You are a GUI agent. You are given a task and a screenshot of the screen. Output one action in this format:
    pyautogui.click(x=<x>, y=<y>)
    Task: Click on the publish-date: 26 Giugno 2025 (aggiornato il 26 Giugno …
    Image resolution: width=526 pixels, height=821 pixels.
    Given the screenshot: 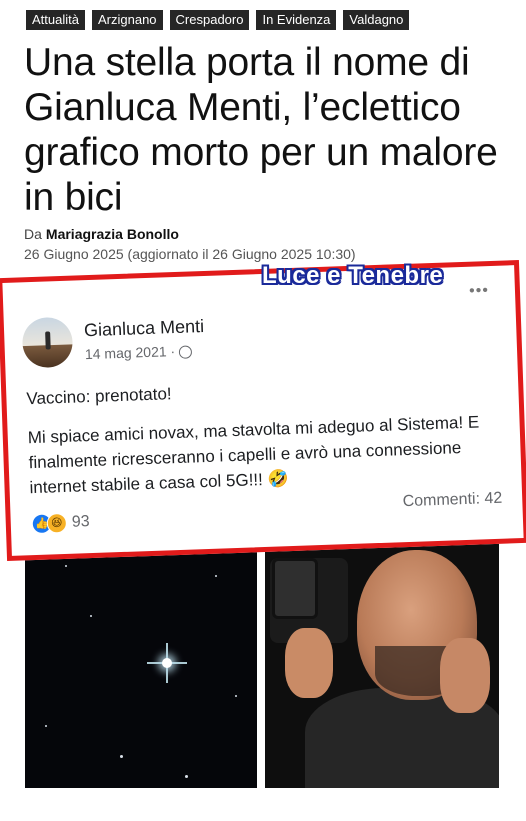 What is the action you would take?
    pyautogui.click(x=190, y=254)
    